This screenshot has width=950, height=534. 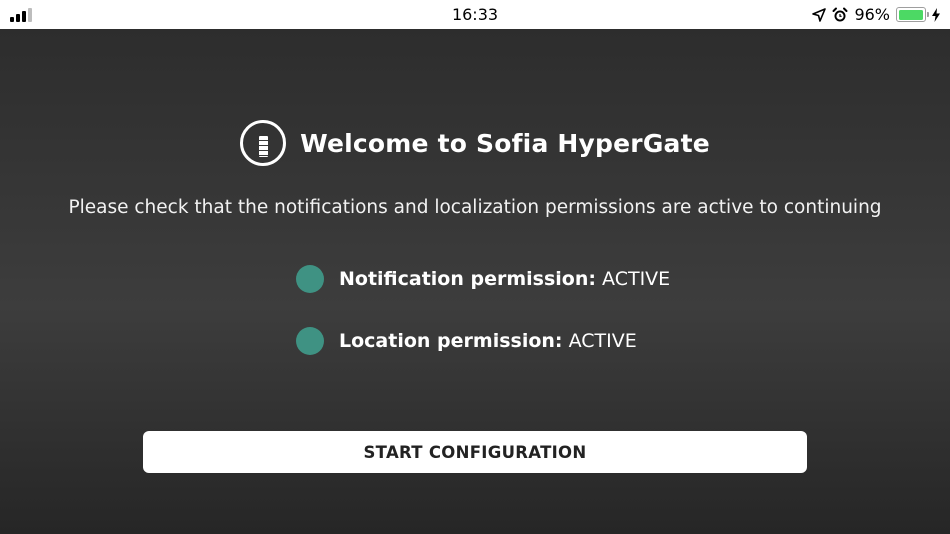 I want to click on status-time: 16:33, so click(x=475, y=14).